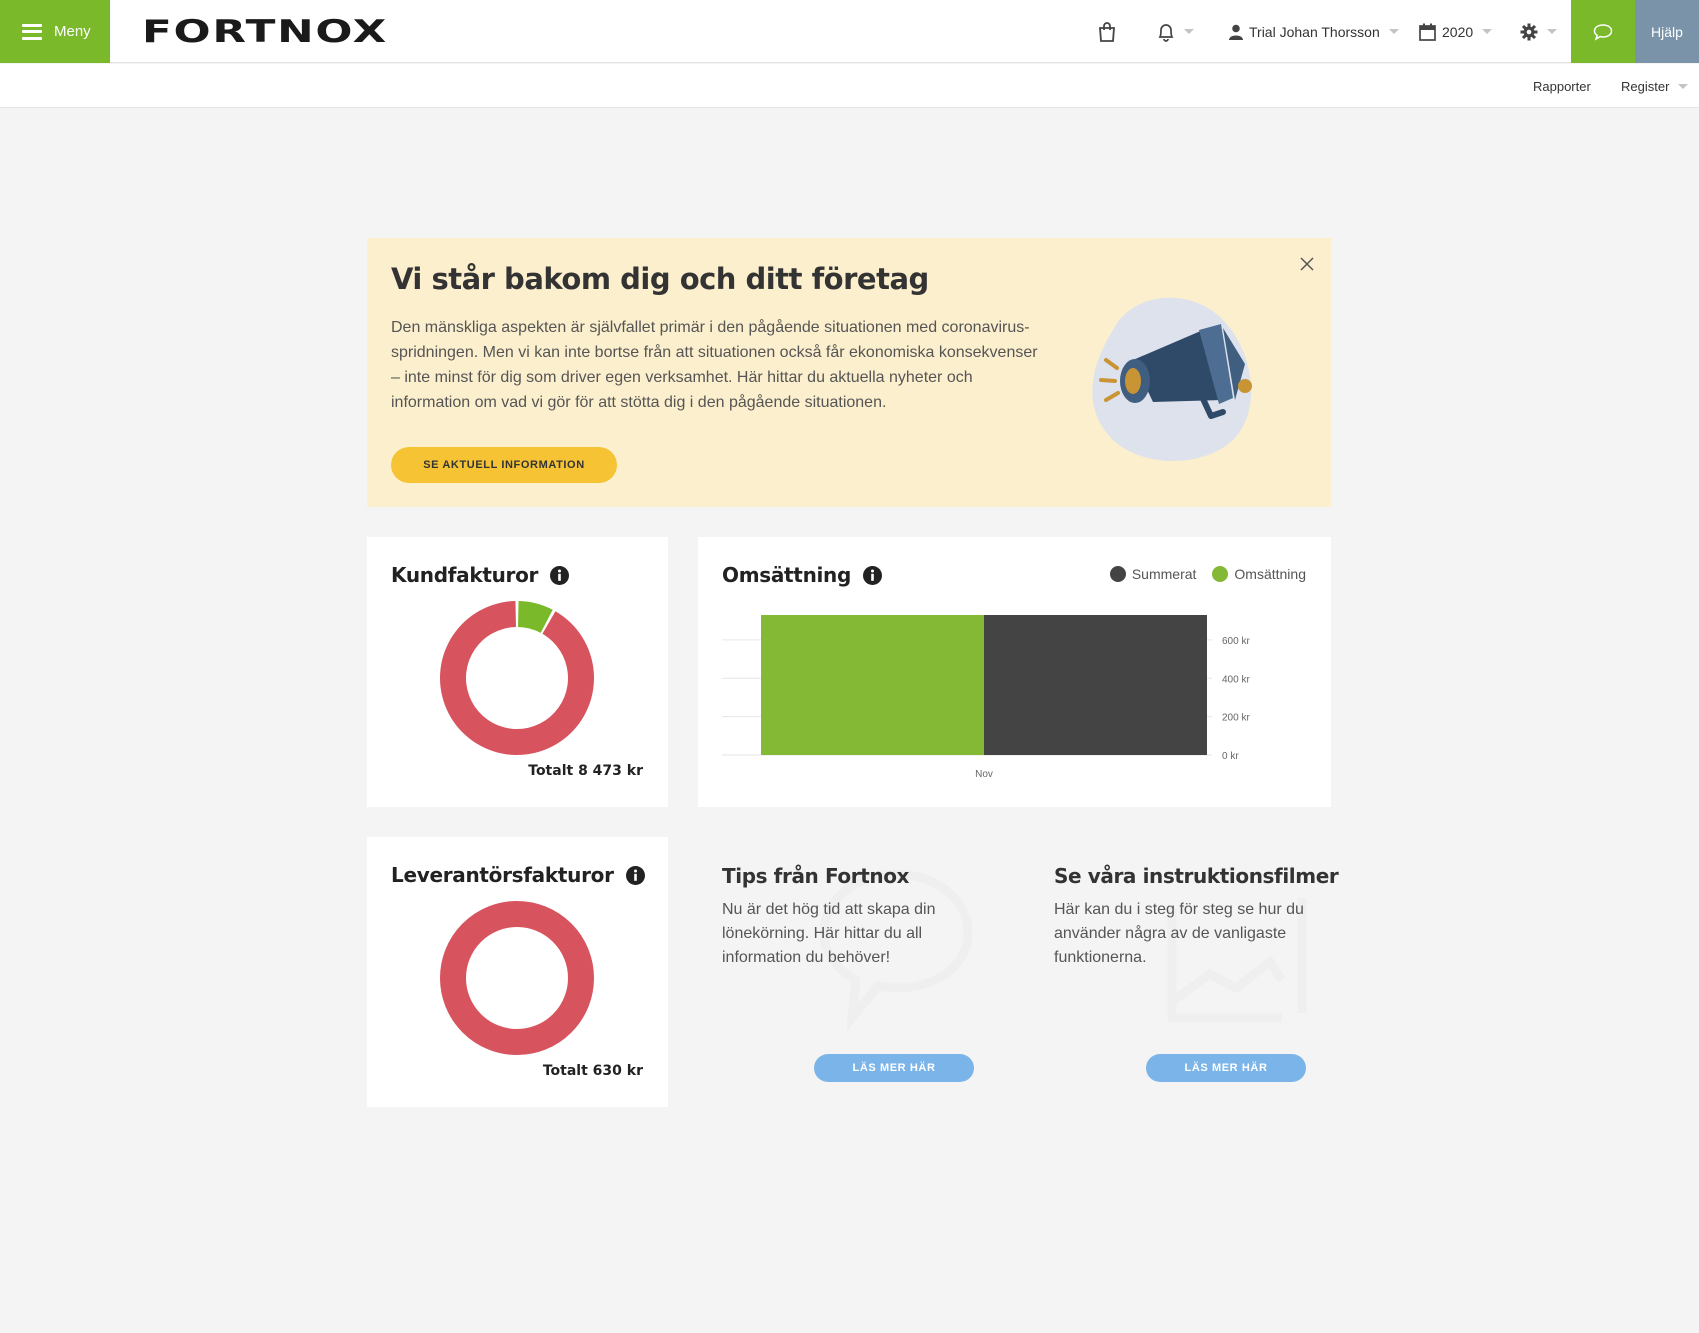 This screenshot has width=1699, height=1333. Describe the element at coordinates (1196, 876) in the screenshot. I see `films-title: Se våra instruktionsfilmer` at that location.